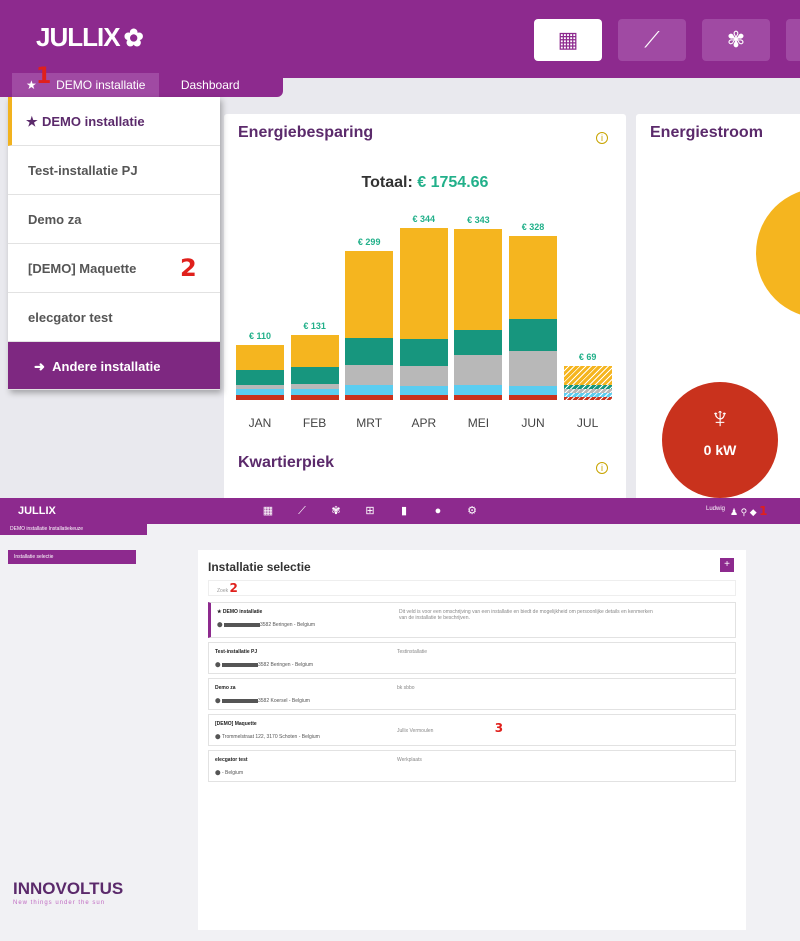 This screenshot has height=941, width=800. I want to click on nav-chart-button: ⟋, so click(652, 40).